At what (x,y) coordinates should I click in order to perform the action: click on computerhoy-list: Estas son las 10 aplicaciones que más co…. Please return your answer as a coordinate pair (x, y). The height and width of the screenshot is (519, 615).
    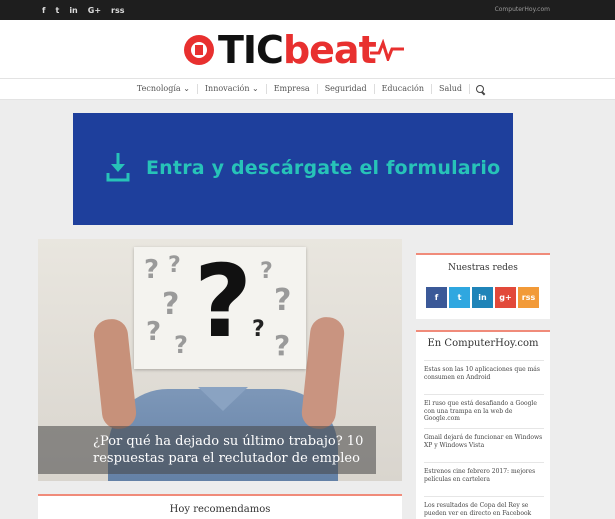
    Looking at the image, I should click on (484, 439).